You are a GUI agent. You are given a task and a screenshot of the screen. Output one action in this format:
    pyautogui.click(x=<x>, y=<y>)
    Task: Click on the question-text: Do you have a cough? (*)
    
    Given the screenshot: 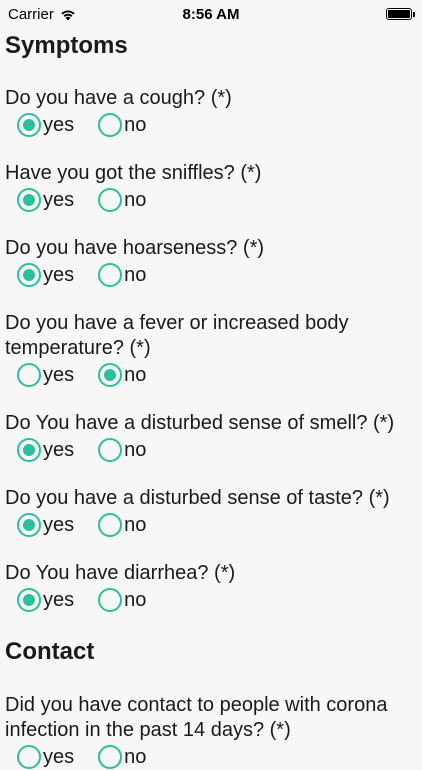 What is the action you would take?
    pyautogui.click(x=118, y=98)
    